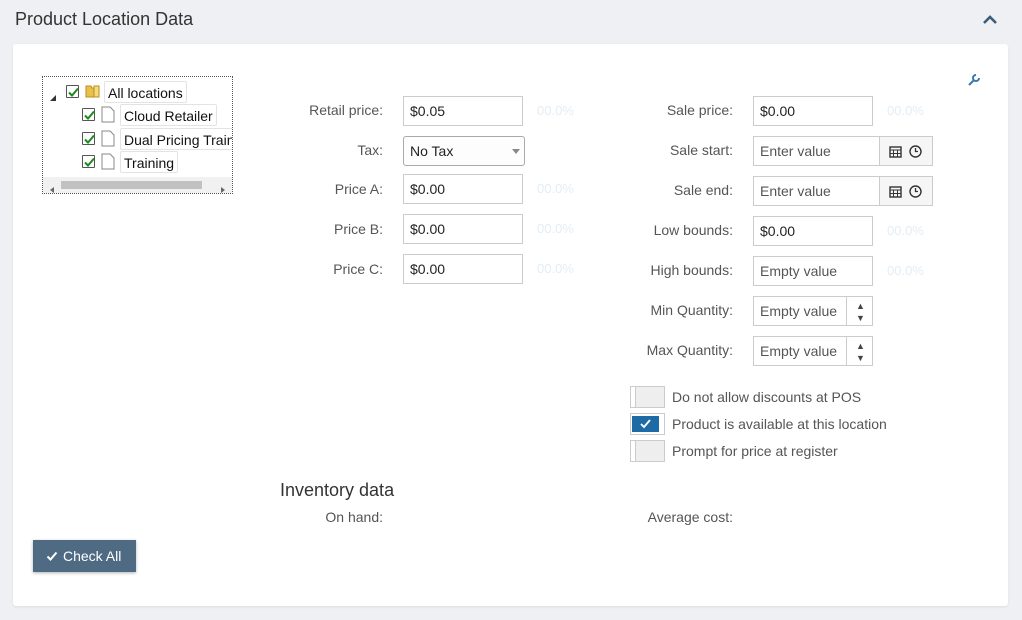  Describe the element at coordinates (555, 228) in the screenshot. I see `price-b-percent: 00.0%` at that location.